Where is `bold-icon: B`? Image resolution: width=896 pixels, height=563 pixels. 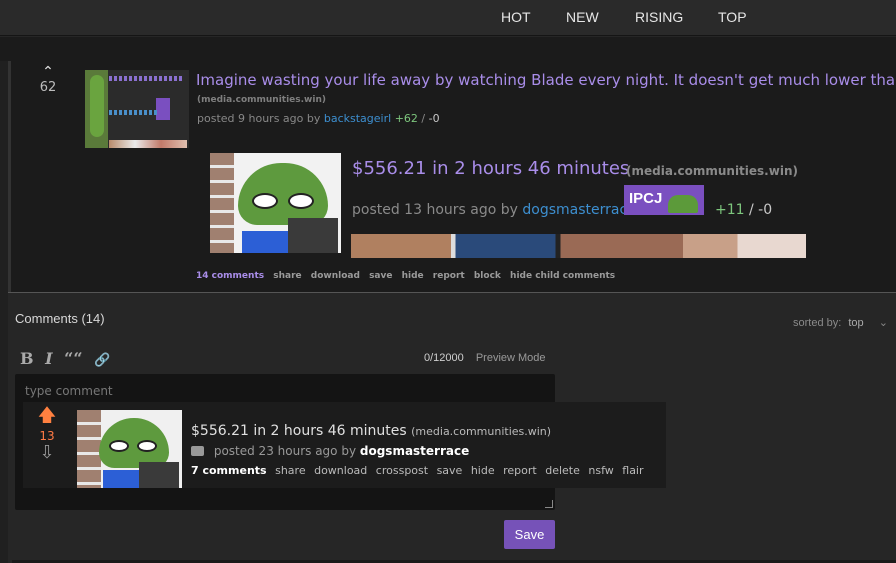
bold-icon: B is located at coordinates (27, 358).